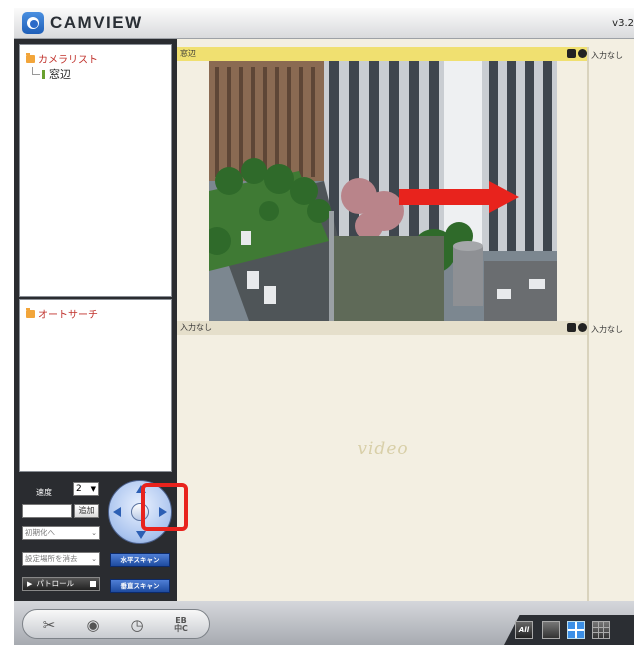  I want to click on right-arrow-highlight, so click(164, 507).